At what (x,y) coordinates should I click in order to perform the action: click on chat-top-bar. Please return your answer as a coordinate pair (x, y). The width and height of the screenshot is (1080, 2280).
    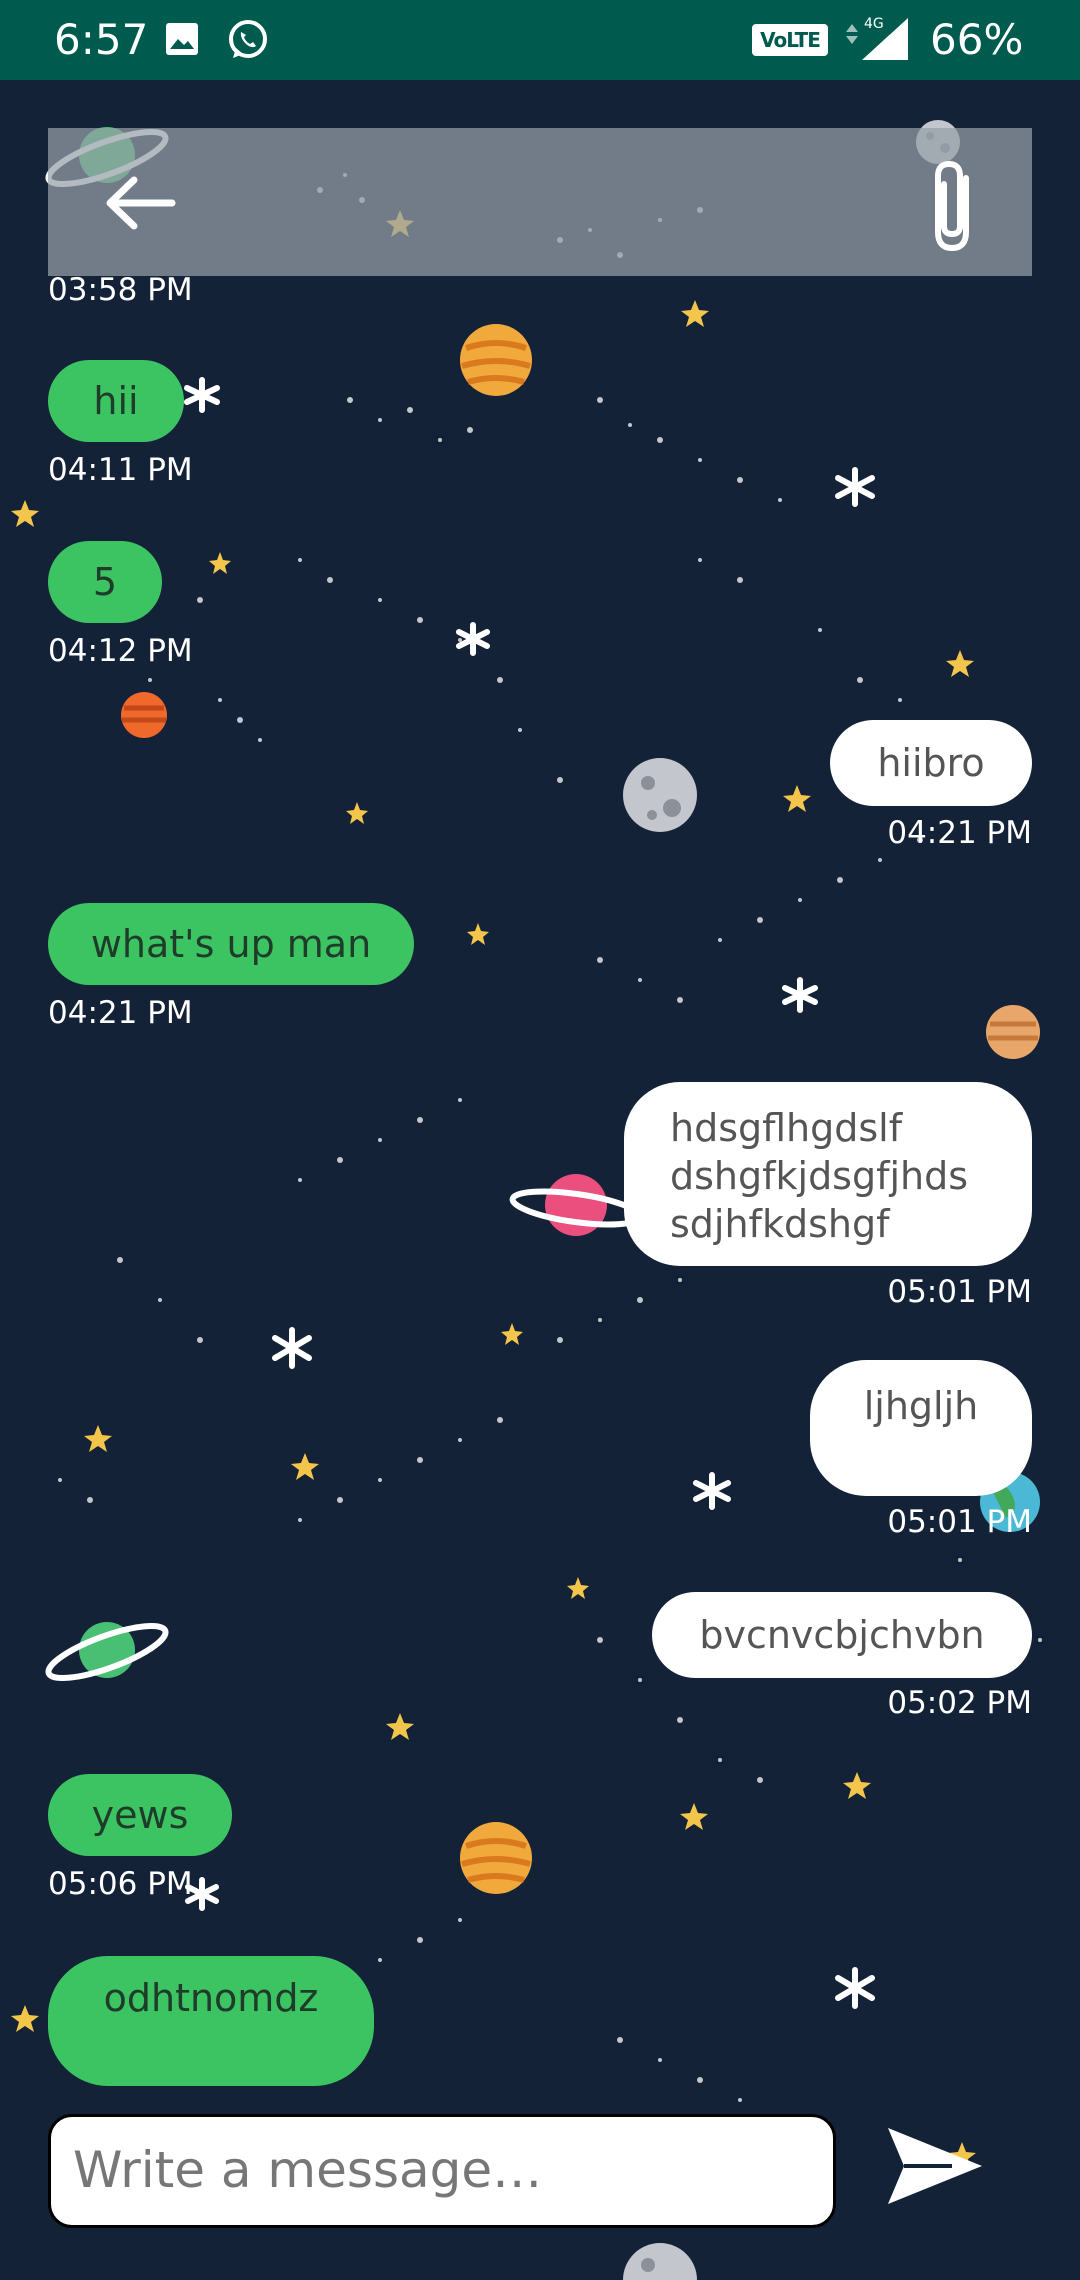
    Looking at the image, I should click on (540, 202).